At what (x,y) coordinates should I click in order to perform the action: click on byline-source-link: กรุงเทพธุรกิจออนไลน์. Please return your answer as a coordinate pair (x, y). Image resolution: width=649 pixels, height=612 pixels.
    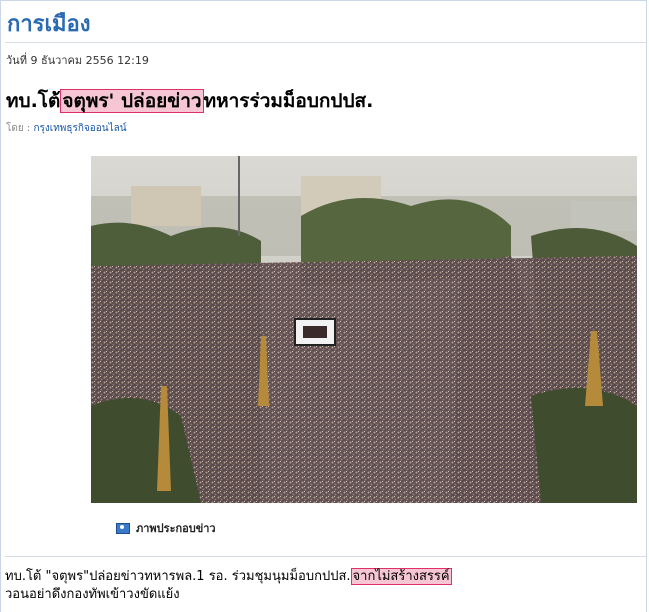
    Looking at the image, I should click on (79, 128).